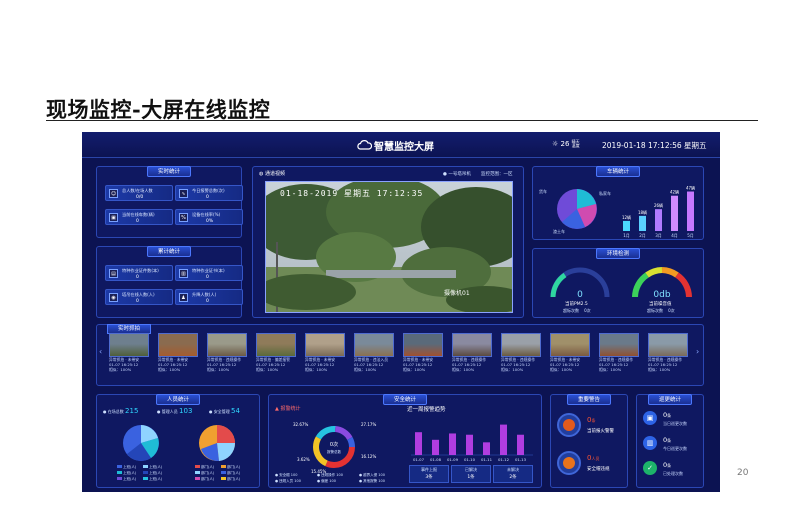  Describe the element at coordinates (618, 253) in the screenshot. I see `panel-title: 环境检测` at that location.